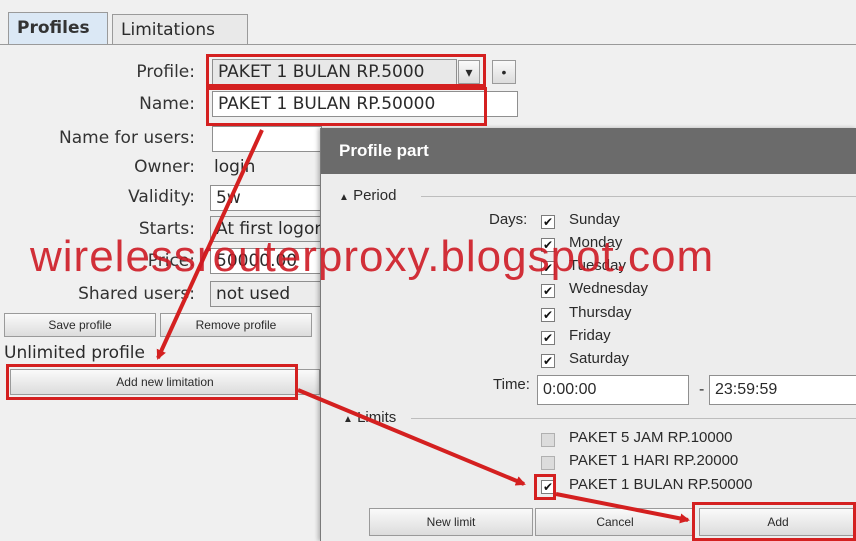 The height and width of the screenshot is (541, 856). I want to click on arrow-to-add-button, so click(622, 508).